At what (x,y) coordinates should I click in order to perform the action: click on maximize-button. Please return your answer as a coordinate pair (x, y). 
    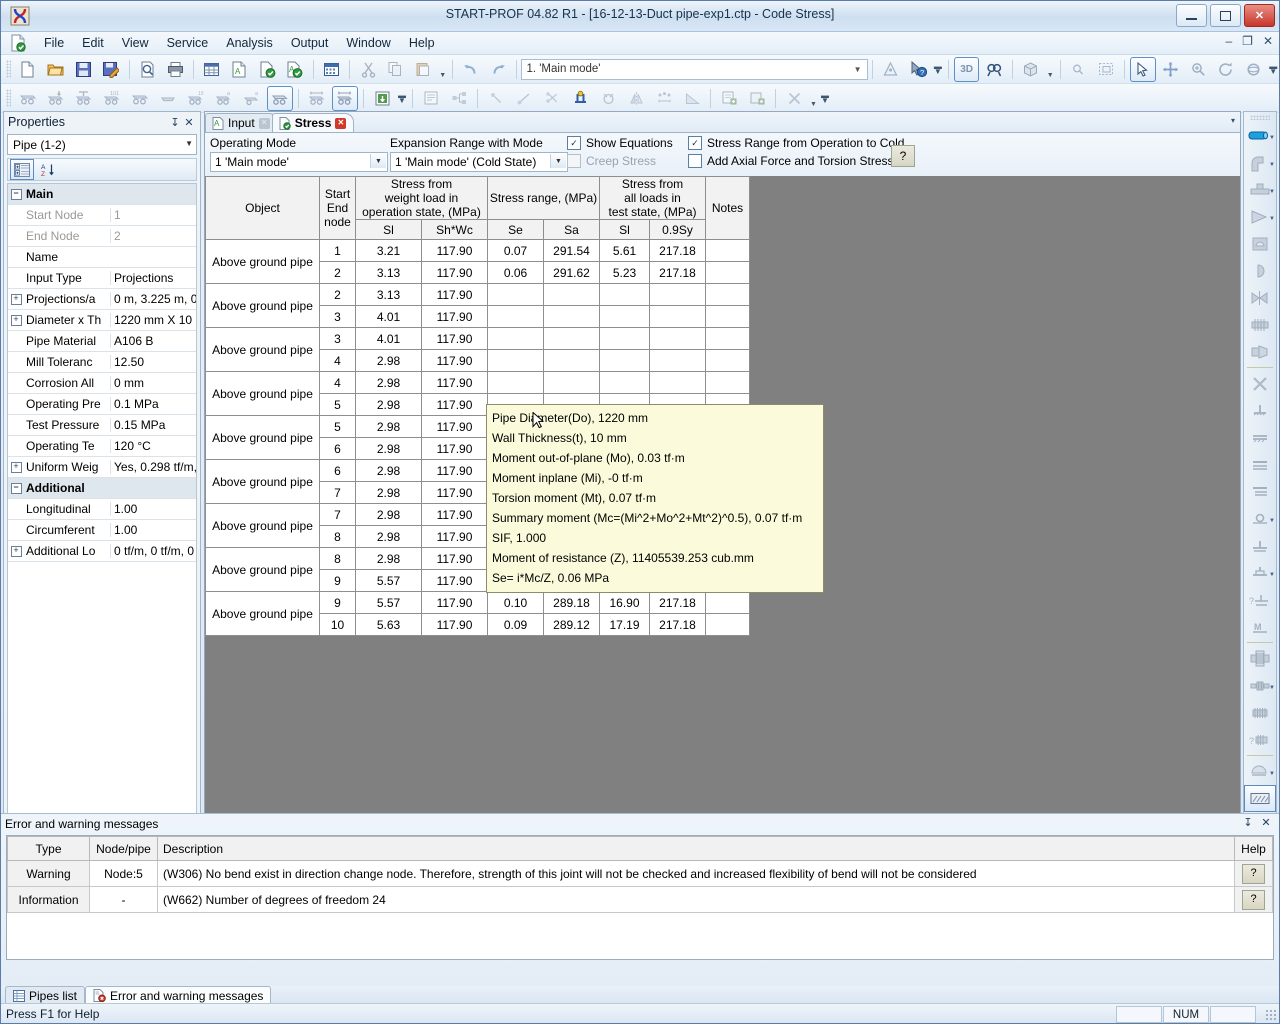
    Looking at the image, I should click on (1225, 15).